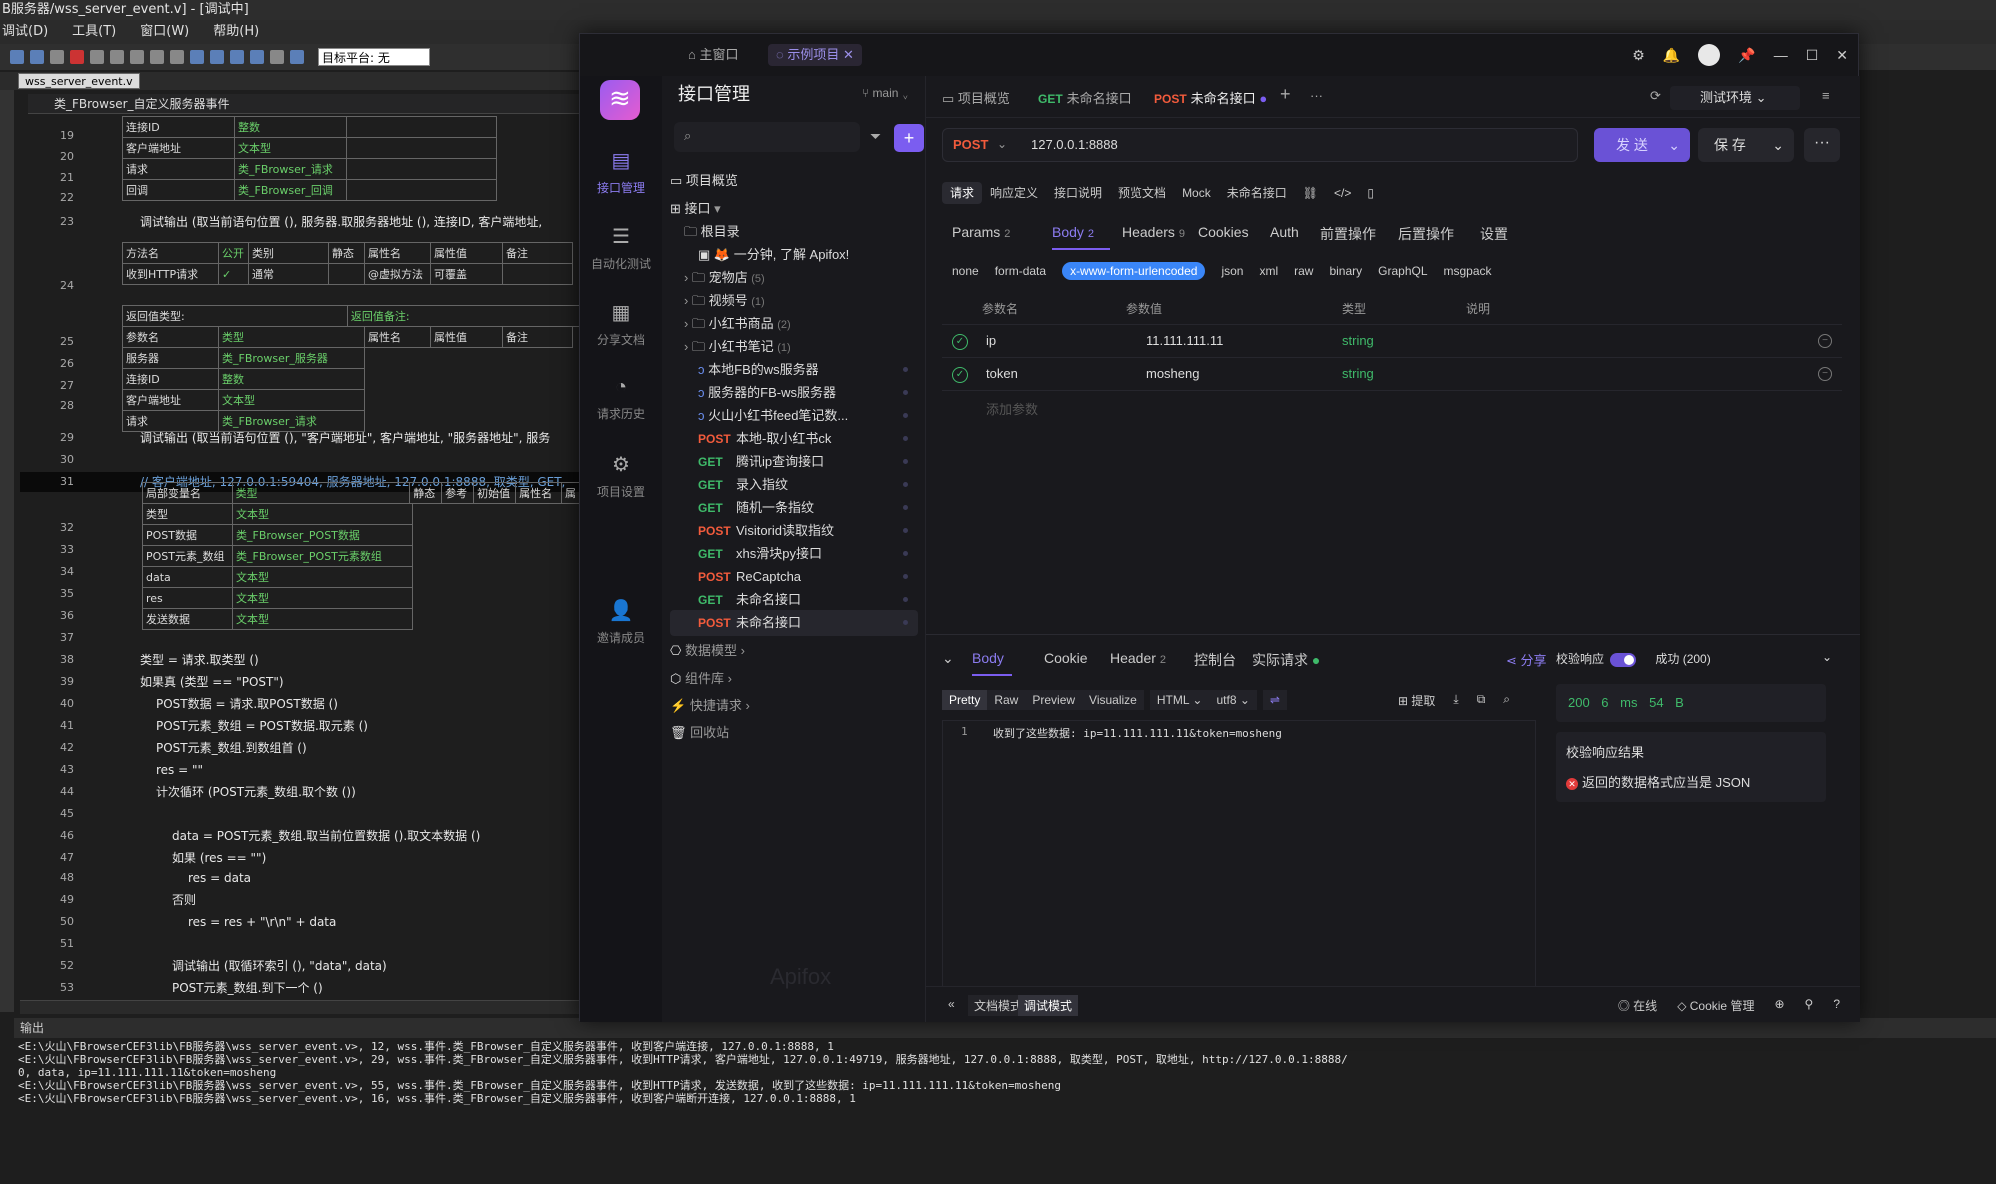 This screenshot has width=1996, height=1184. What do you see at coordinates (170, 253) in the screenshot?
I see `table-cell: 方法名` at bounding box center [170, 253].